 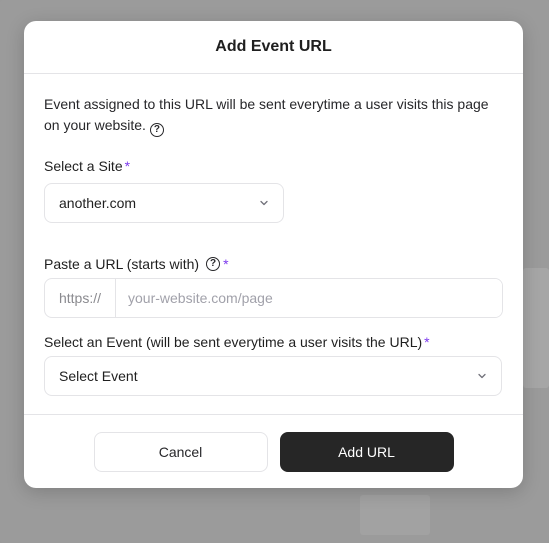 I want to click on url-field-group: Paste a URL (starts with) ? * https://, so click(x=273, y=287).